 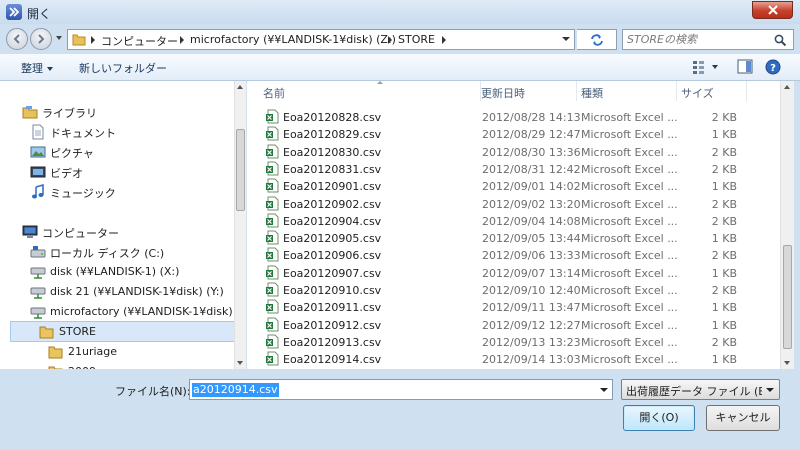 What do you see at coordinates (531, 256) in the screenshot?
I see `file-date: 2012/09/06 13:33` at bounding box center [531, 256].